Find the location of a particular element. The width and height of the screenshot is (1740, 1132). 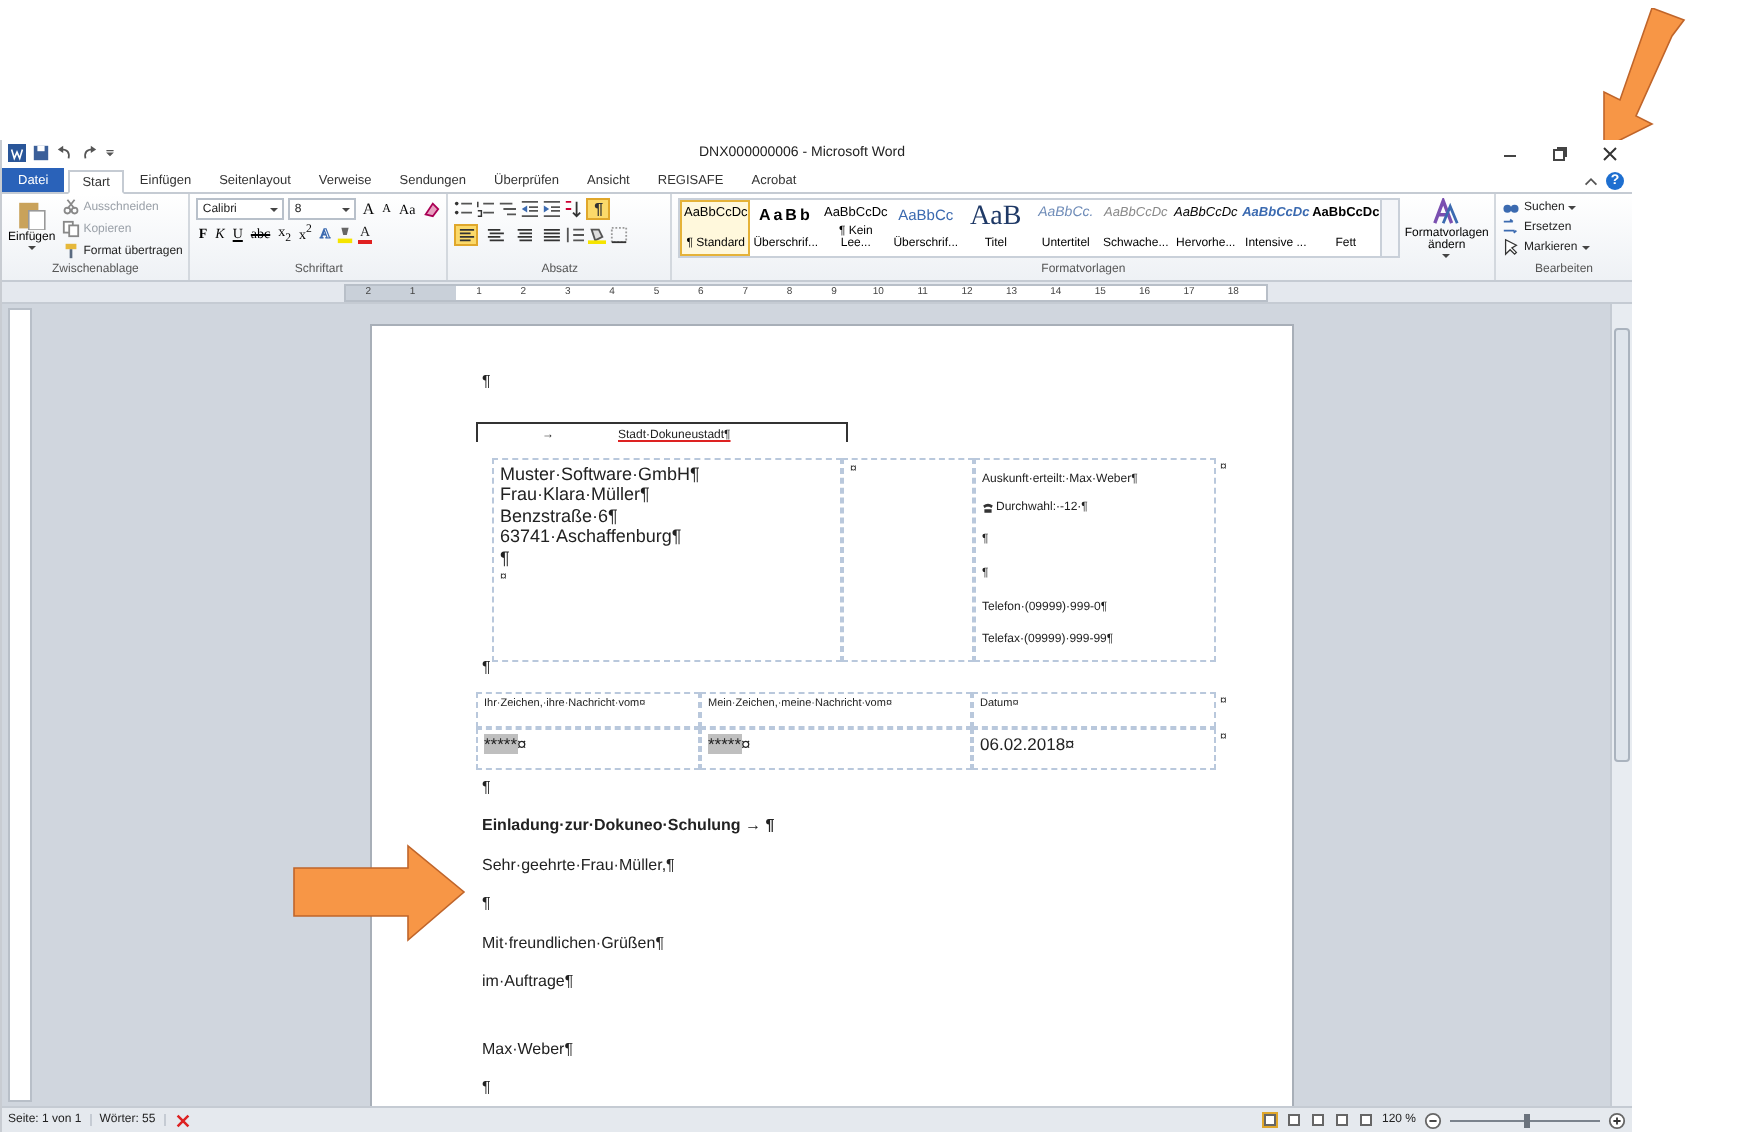

font-size-button: A is located at coordinates (368, 209).